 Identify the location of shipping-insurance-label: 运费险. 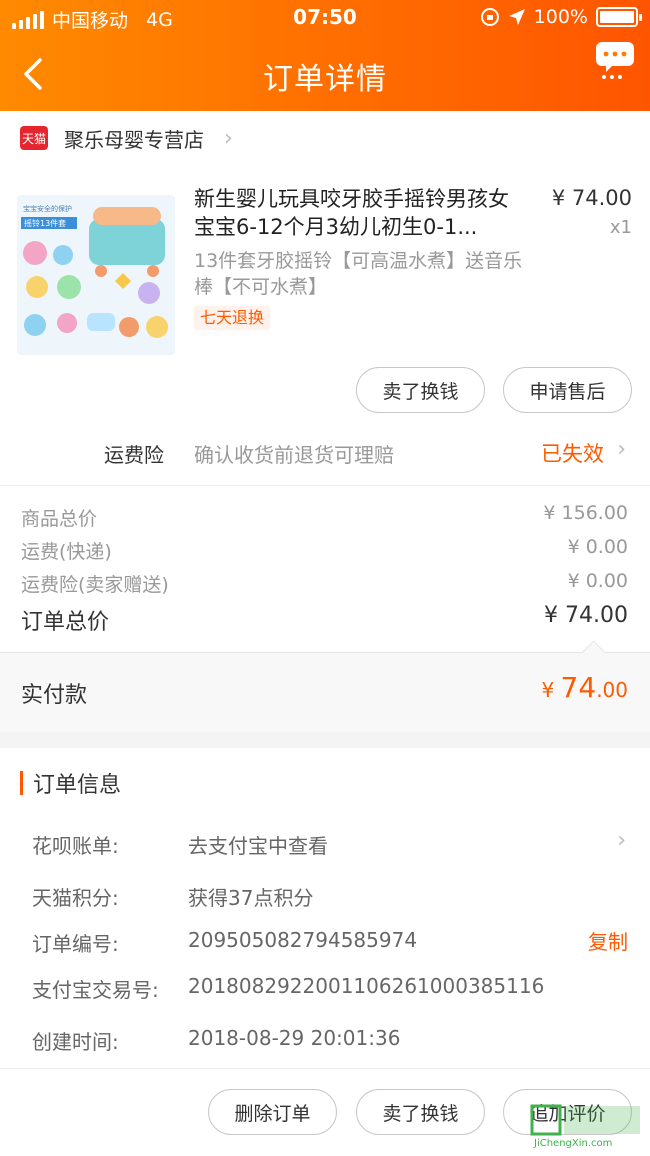
(134, 455).